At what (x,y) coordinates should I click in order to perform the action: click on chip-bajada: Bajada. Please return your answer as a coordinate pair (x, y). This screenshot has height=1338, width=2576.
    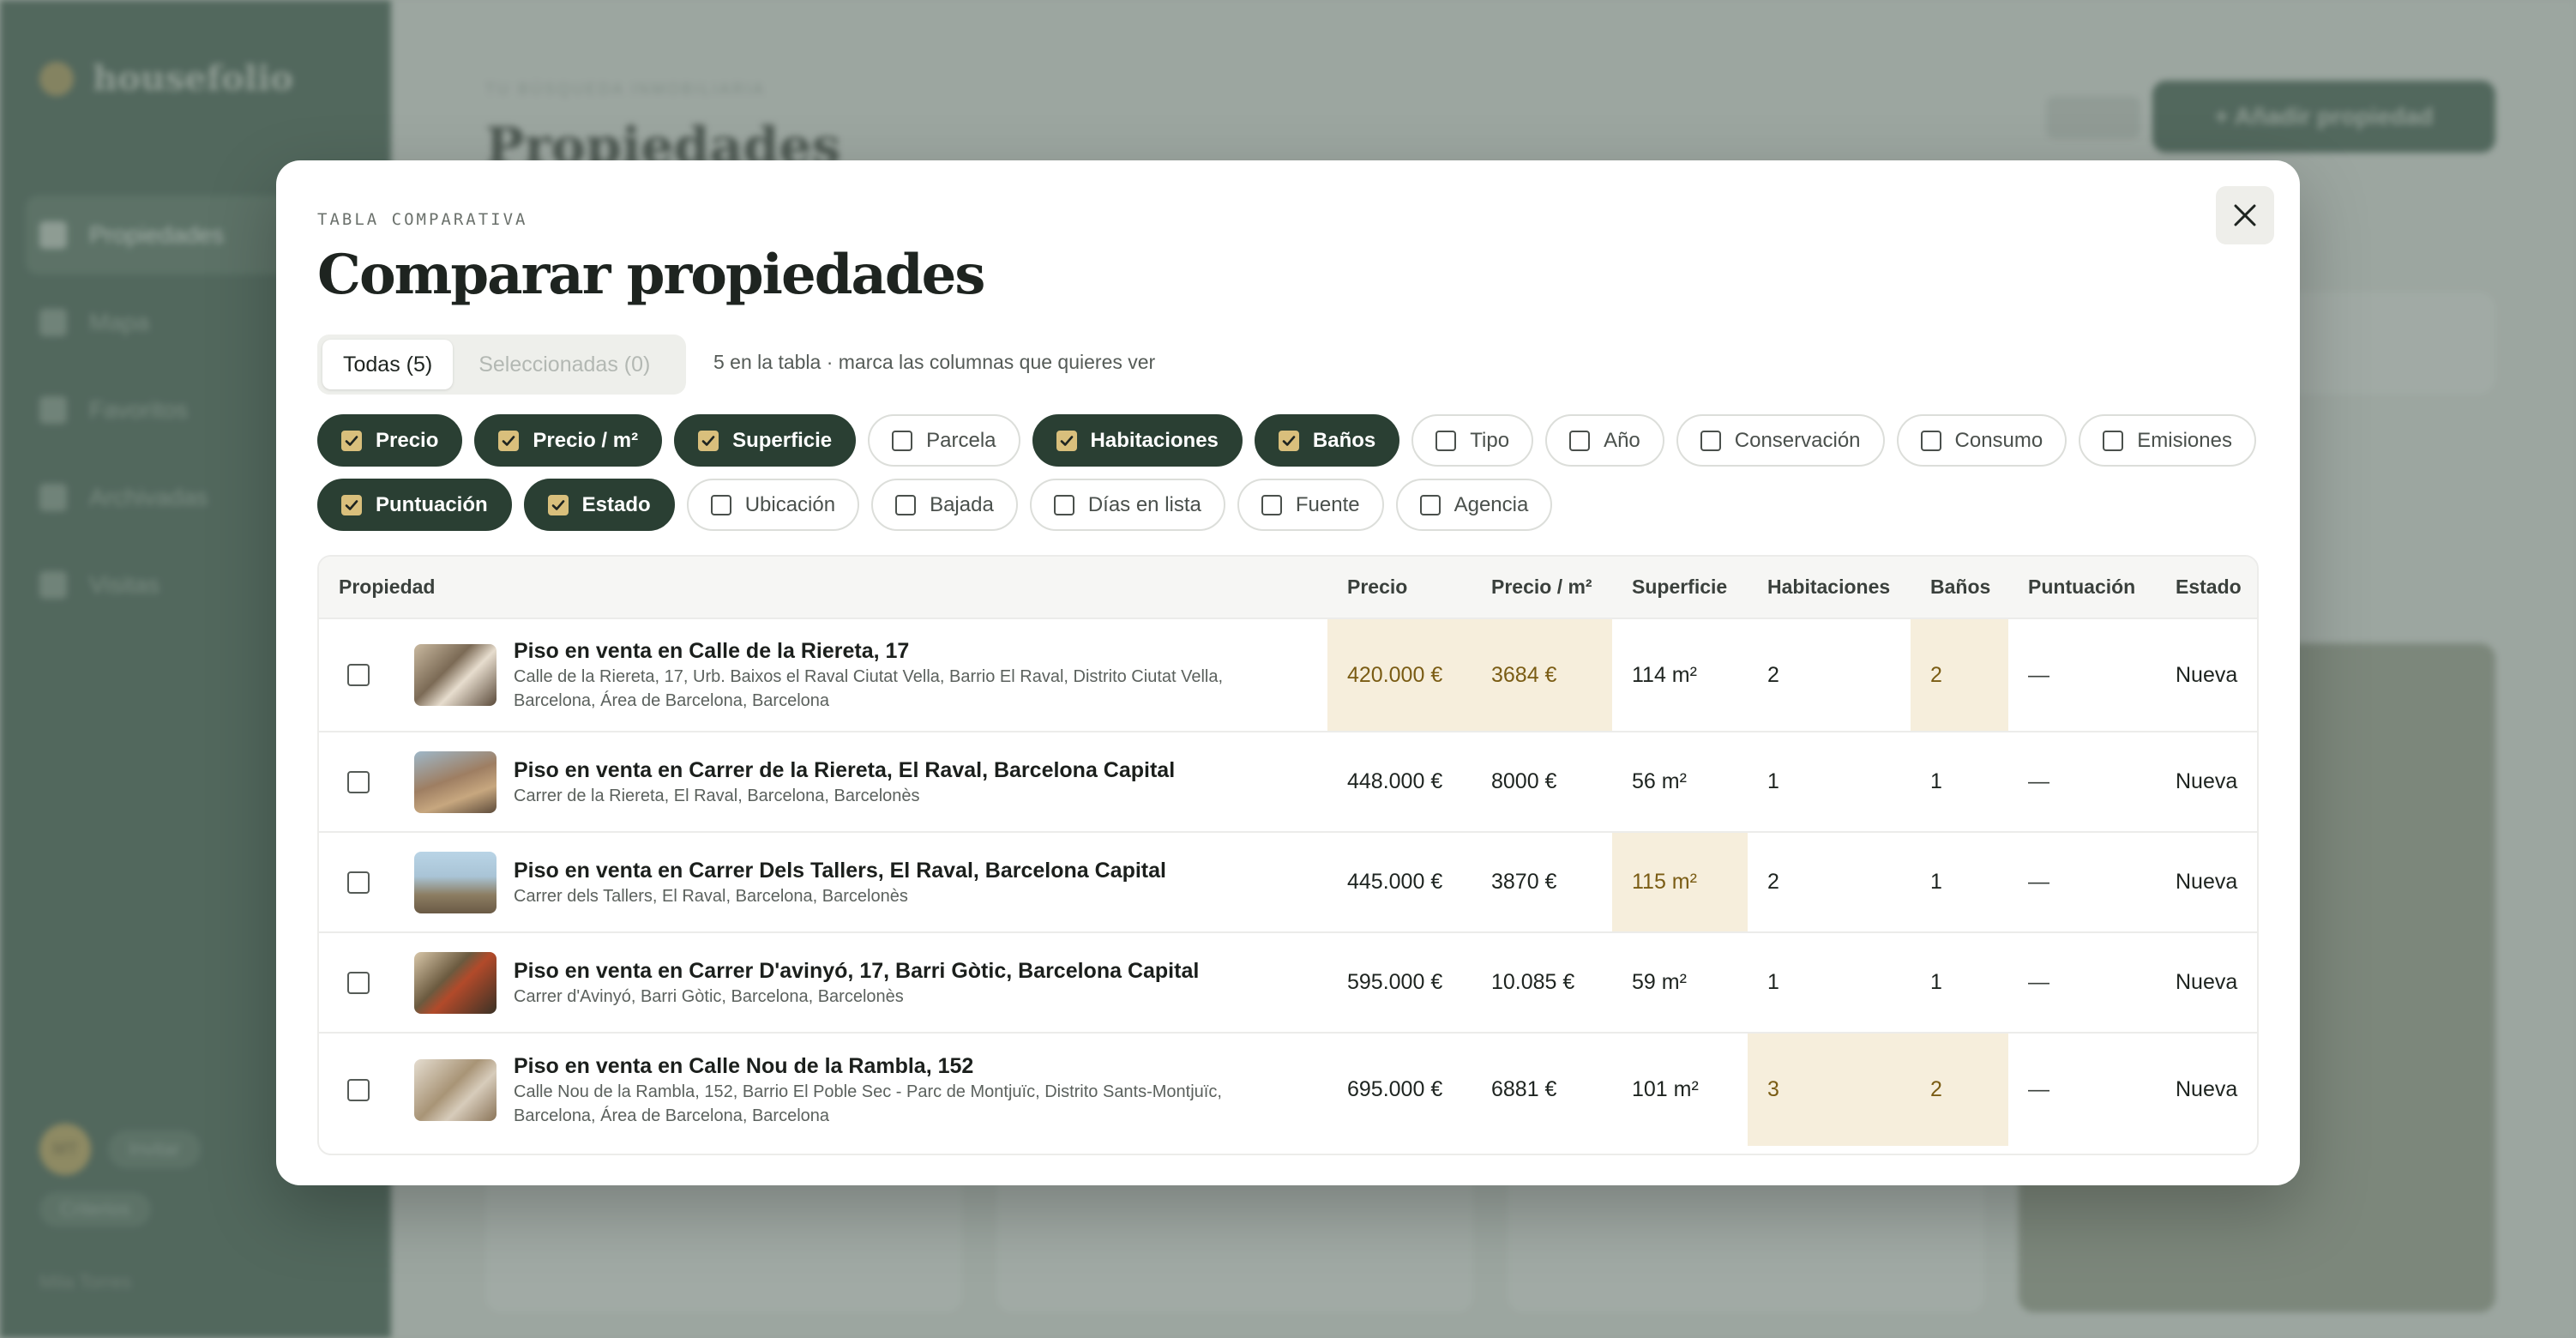
    Looking at the image, I should click on (944, 505).